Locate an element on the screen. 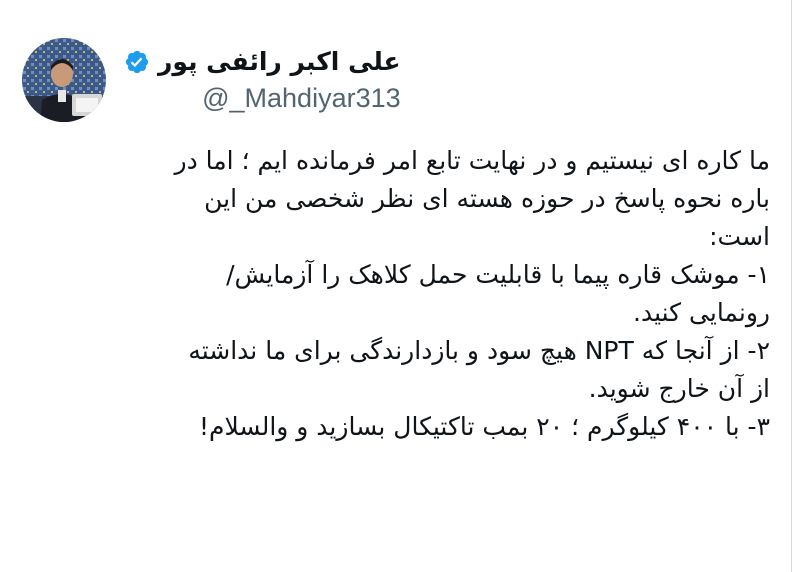  verified-badge-icon is located at coordinates (137, 62).